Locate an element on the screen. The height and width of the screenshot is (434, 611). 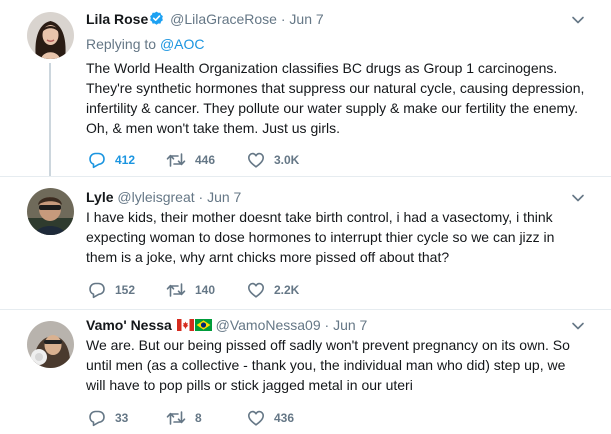
retweet-count: 140 is located at coordinates (205, 290).